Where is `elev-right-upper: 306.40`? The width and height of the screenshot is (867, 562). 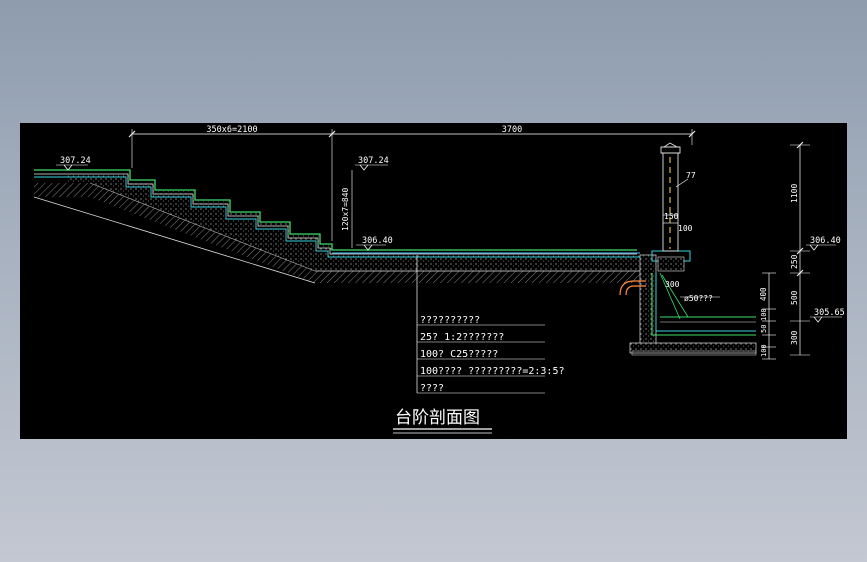
elev-right-upper: 306.40 is located at coordinates (825, 241).